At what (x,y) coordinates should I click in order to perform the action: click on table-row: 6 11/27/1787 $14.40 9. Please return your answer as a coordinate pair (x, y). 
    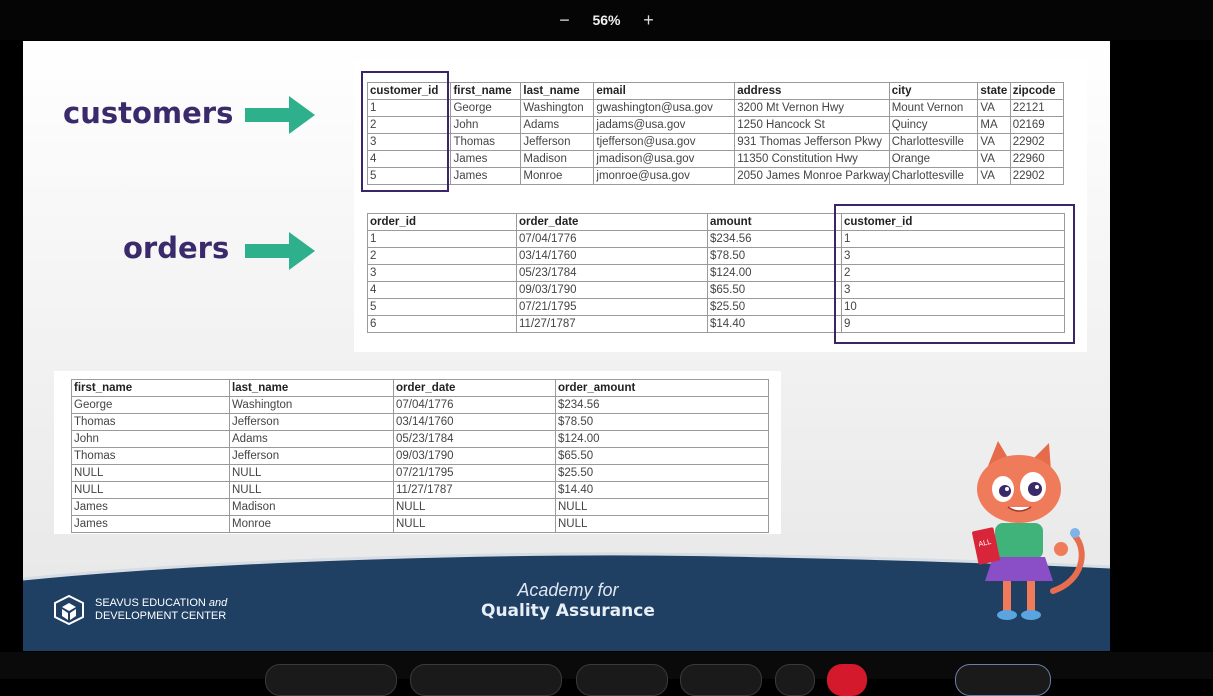
    Looking at the image, I should click on (716, 324).